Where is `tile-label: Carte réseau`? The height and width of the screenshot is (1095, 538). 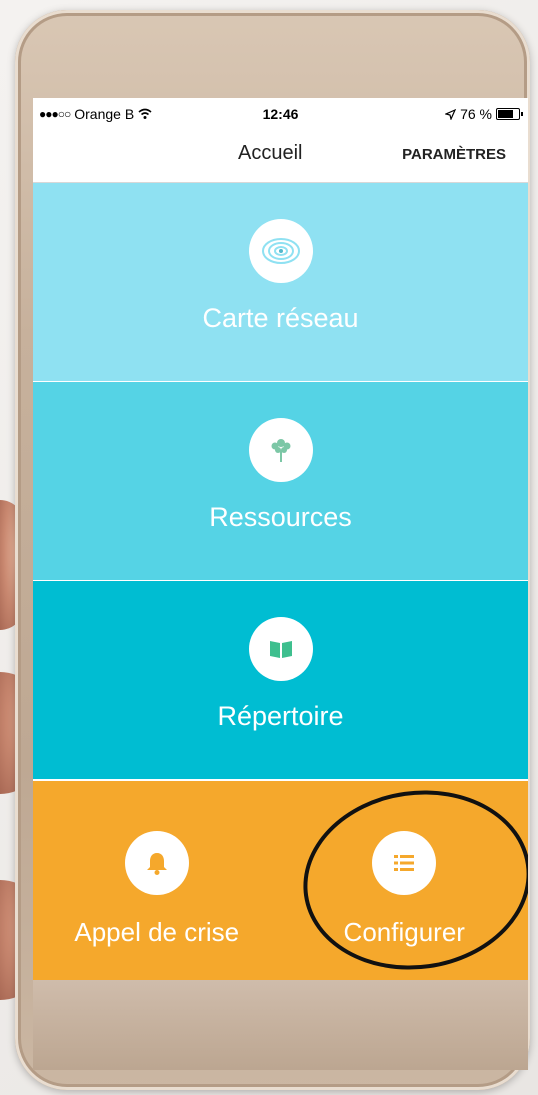
tile-label: Carte réseau is located at coordinates (280, 318).